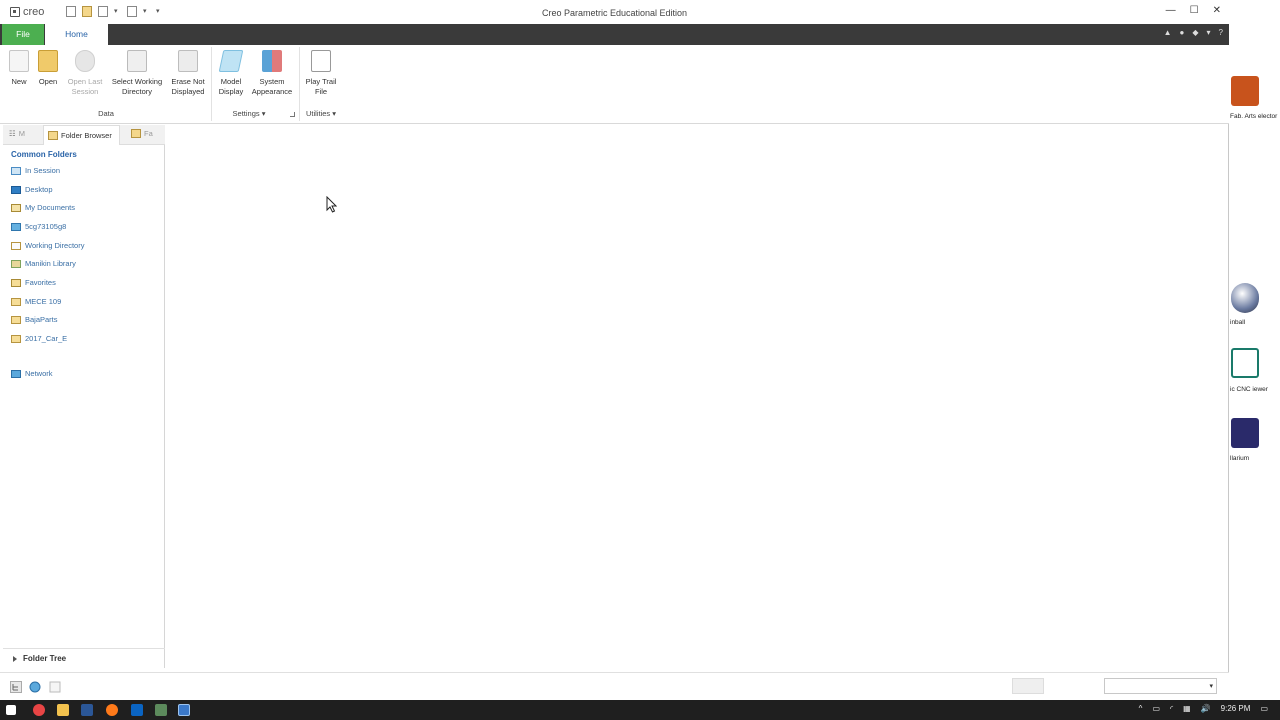  What do you see at coordinates (16, 687) in the screenshot?
I see `navigator-toggle-icon` at bounding box center [16, 687].